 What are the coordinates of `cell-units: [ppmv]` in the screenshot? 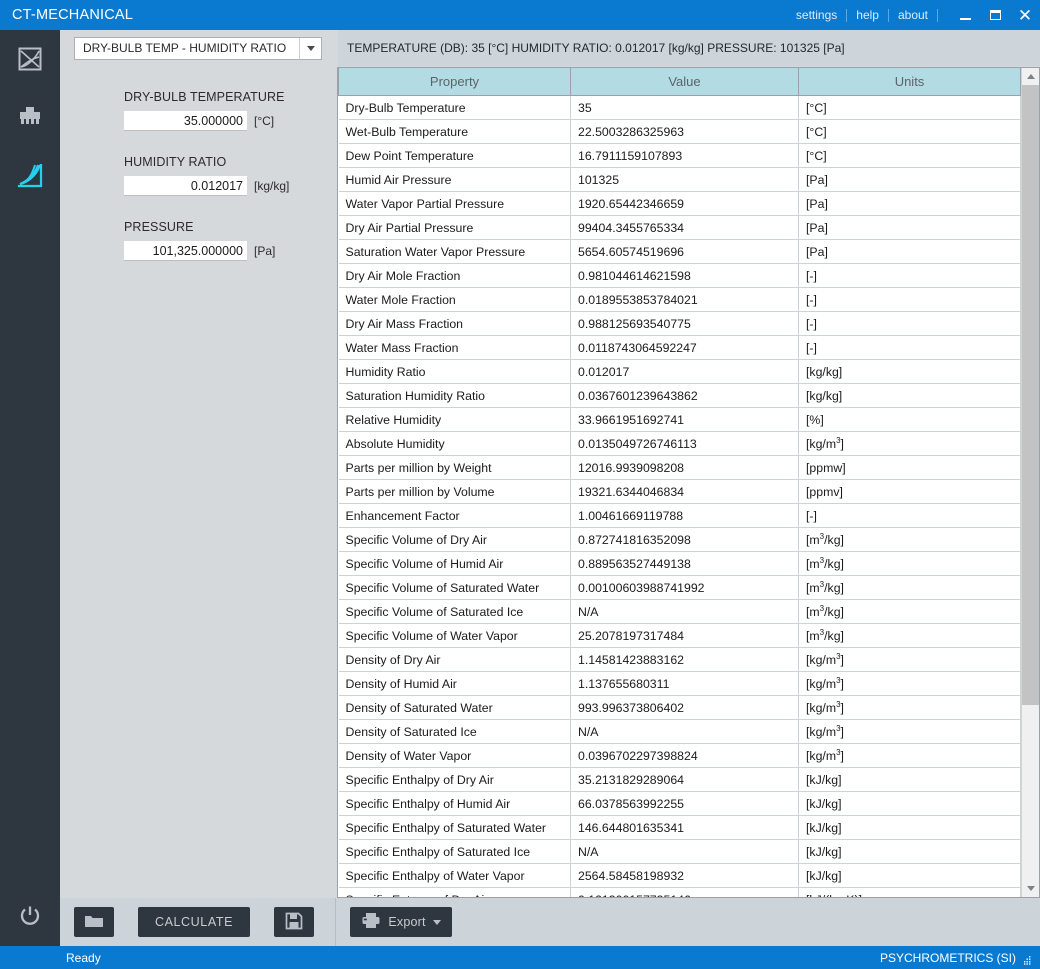 It's located at (909, 491).